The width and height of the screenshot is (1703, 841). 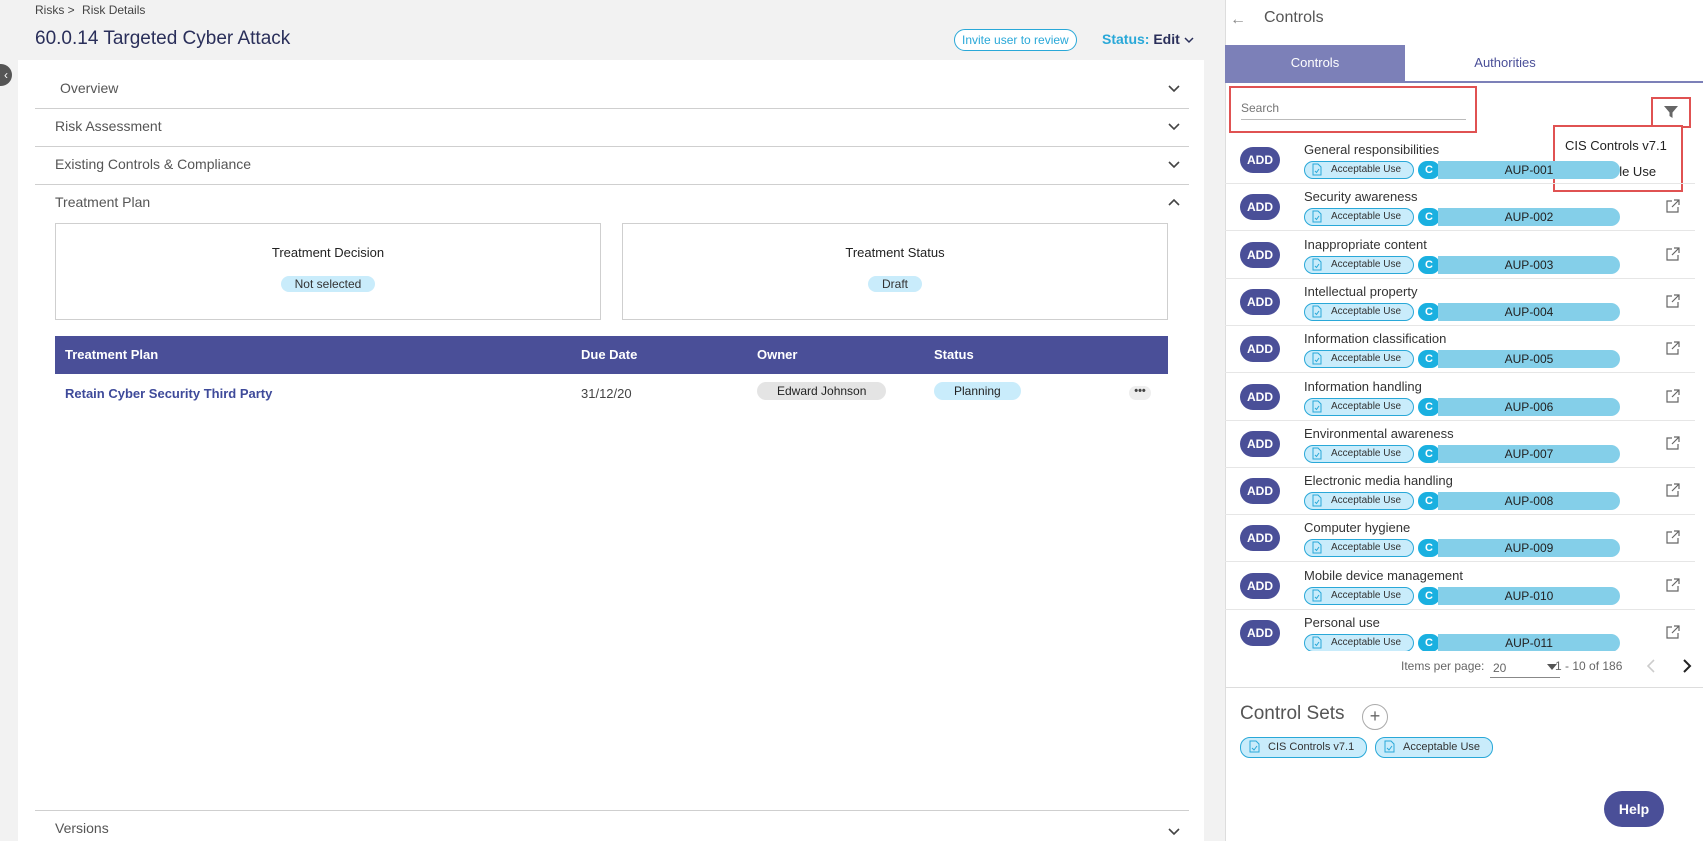 What do you see at coordinates (153, 164) in the screenshot?
I see `section-existing-controls-label: Existing Controls & Compliance` at bounding box center [153, 164].